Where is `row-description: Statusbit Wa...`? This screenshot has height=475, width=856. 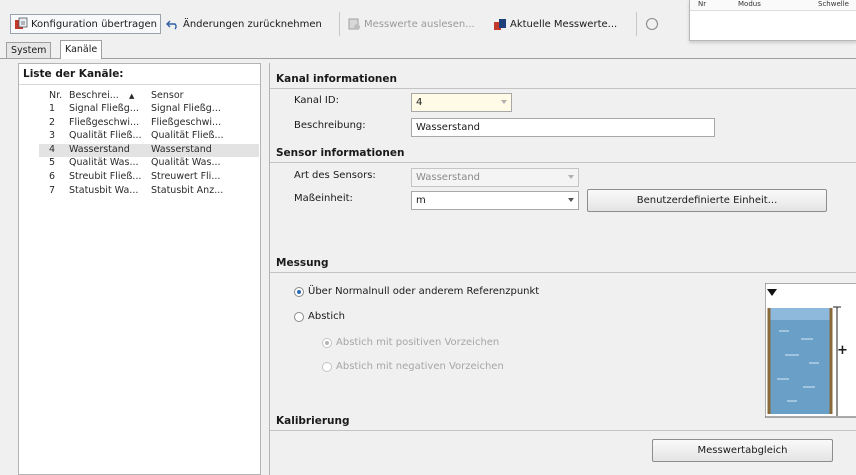
row-description: Statusbit Wa... is located at coordinates (104, 190).